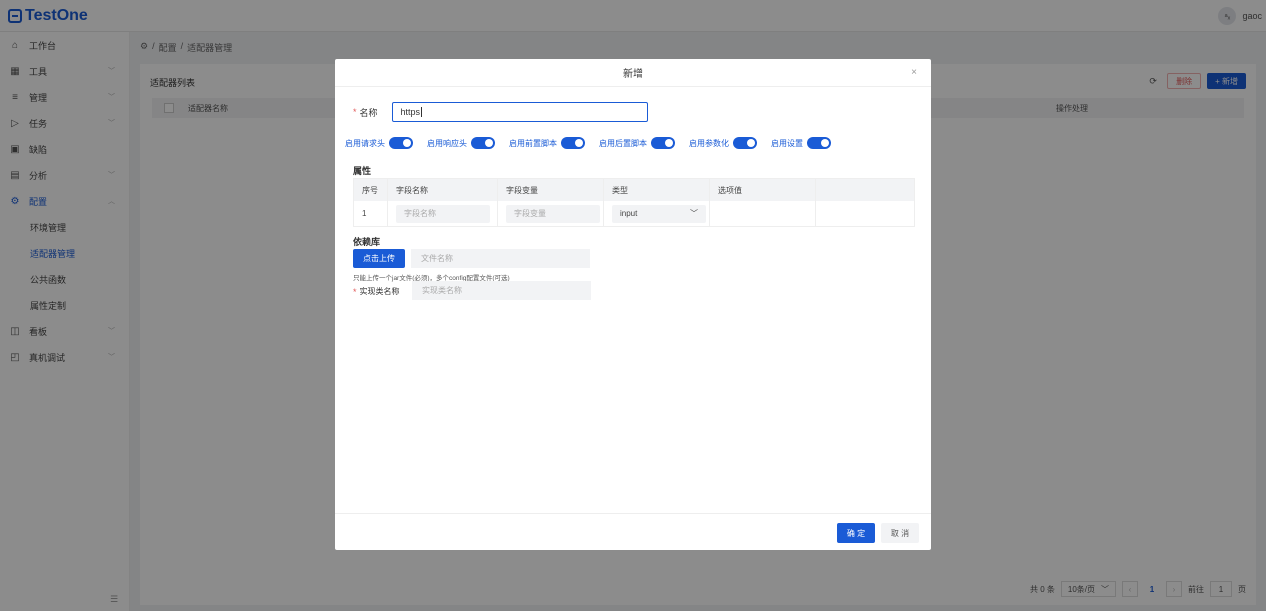  I want to click on type-cell: input ﹀, so click(657, 213).